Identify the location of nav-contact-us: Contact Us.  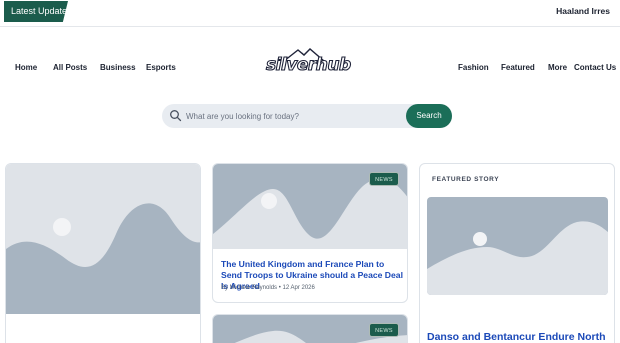
(595, 67).